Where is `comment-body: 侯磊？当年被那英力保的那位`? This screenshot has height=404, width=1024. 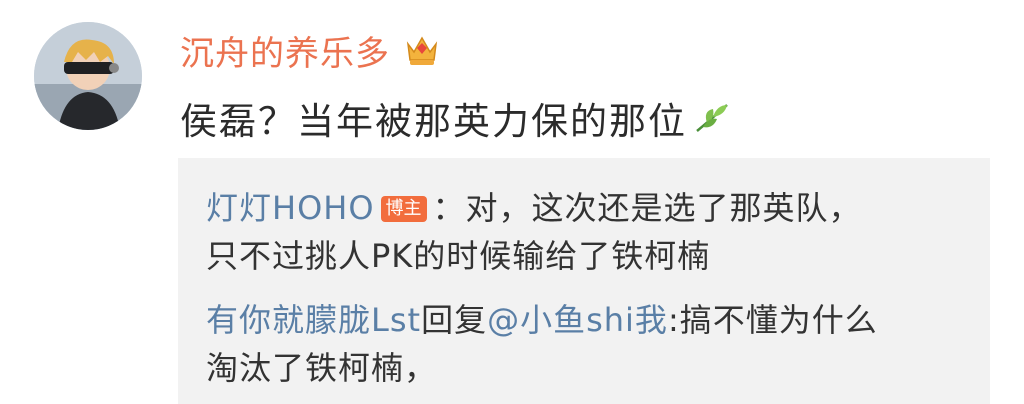 comment-body: 侯磊？当年被那英力保的那位 is located at coordinates (433, 121).